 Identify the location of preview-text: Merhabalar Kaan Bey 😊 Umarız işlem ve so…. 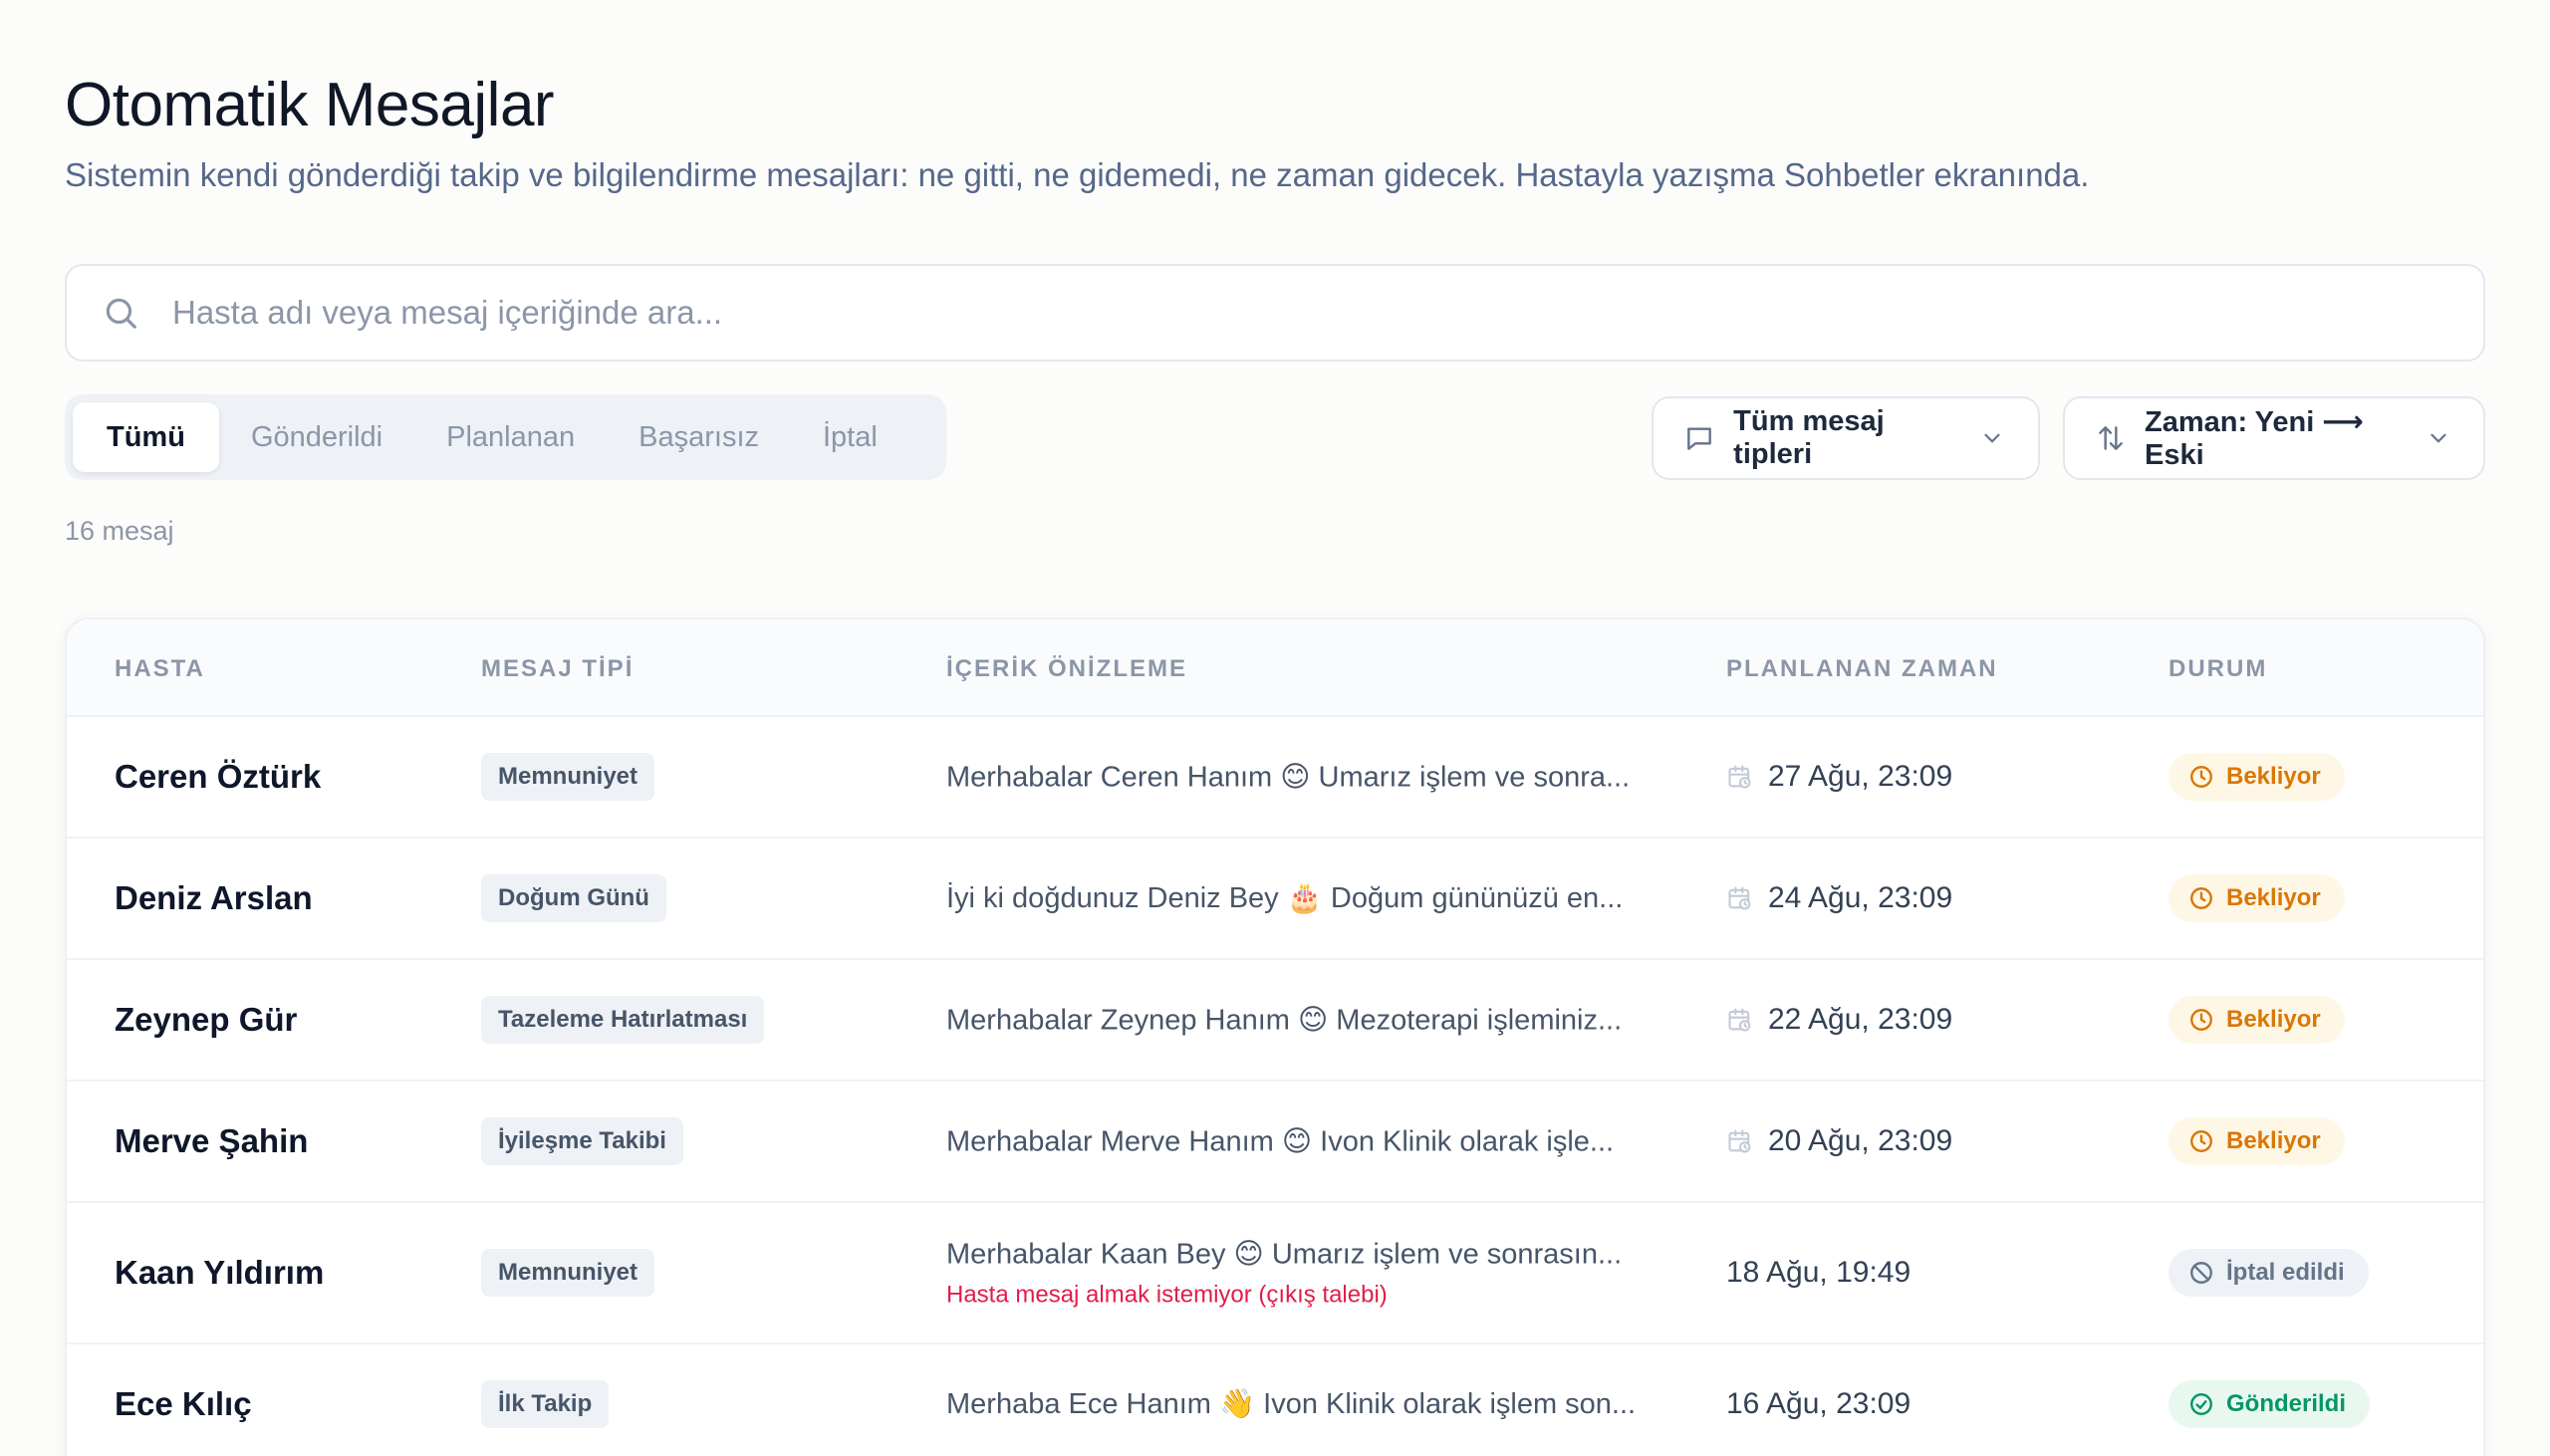
(1284, 1254).